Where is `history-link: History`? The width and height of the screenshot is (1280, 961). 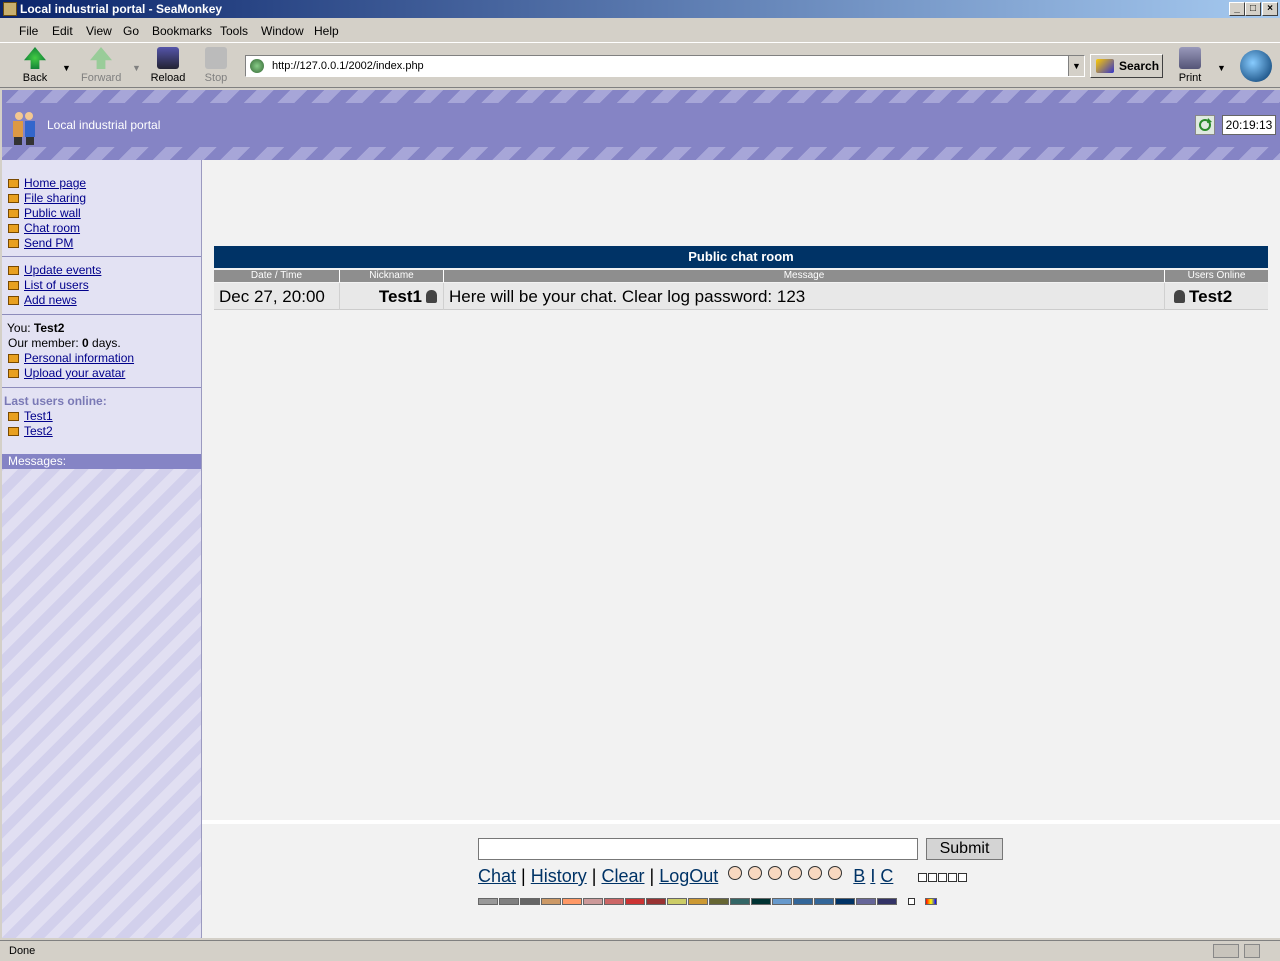 history-link: History is located at coordinates (559, 876).